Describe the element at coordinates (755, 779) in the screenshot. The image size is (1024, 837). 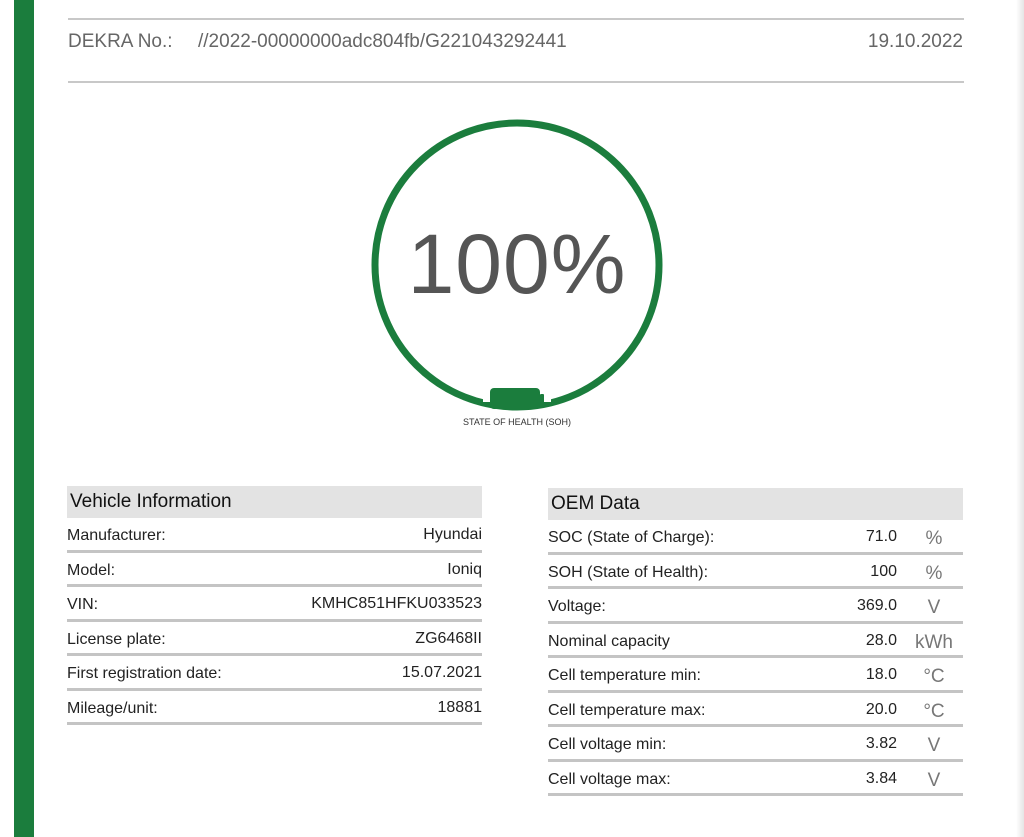
I see `table-row: Cell voltage max: 3.84 V` at that location.